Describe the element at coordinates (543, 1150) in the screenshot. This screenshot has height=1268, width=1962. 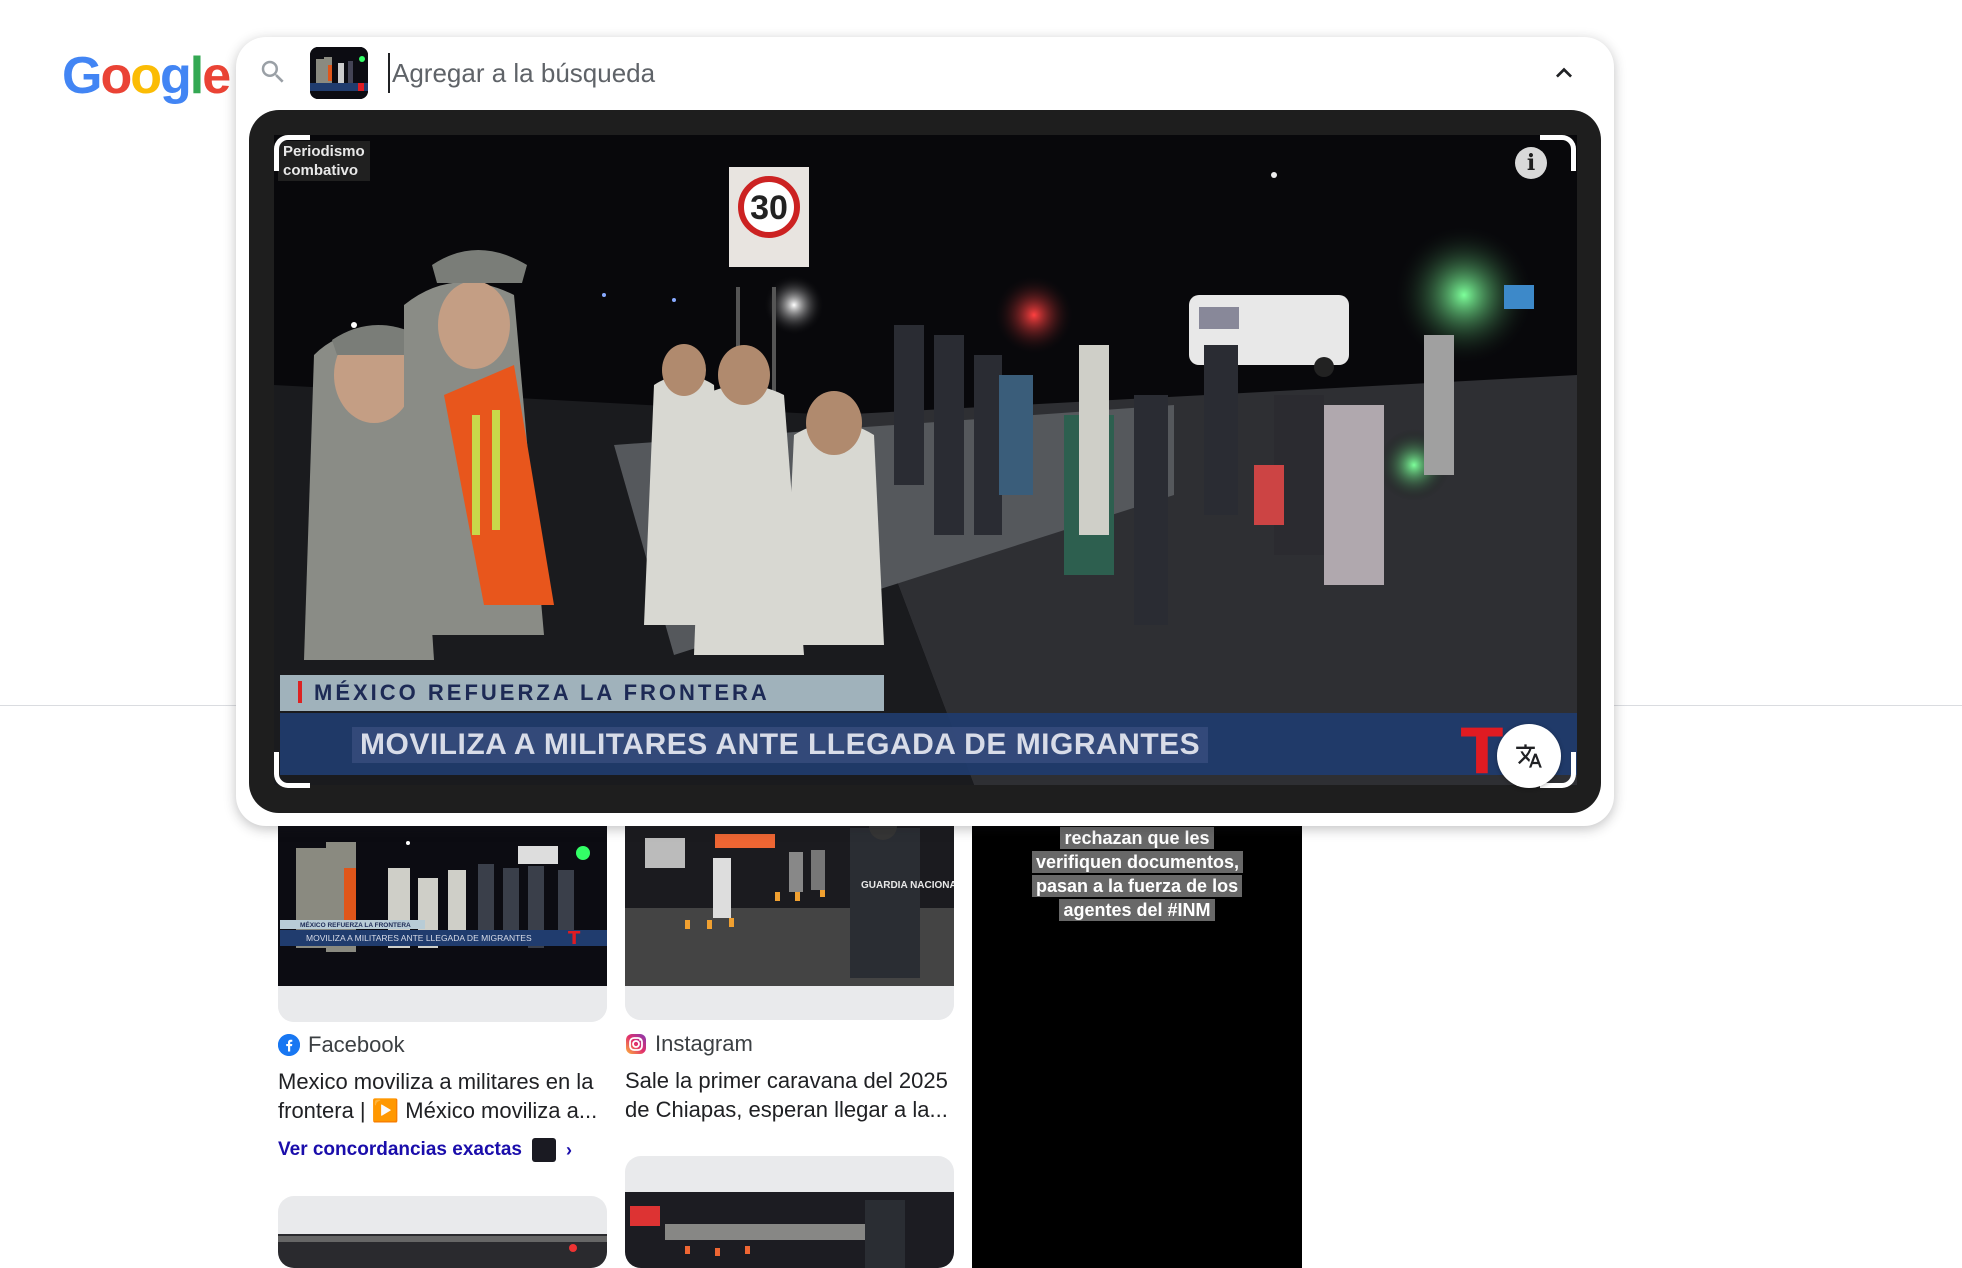
I see `exact-match-thumbnail` at that location.